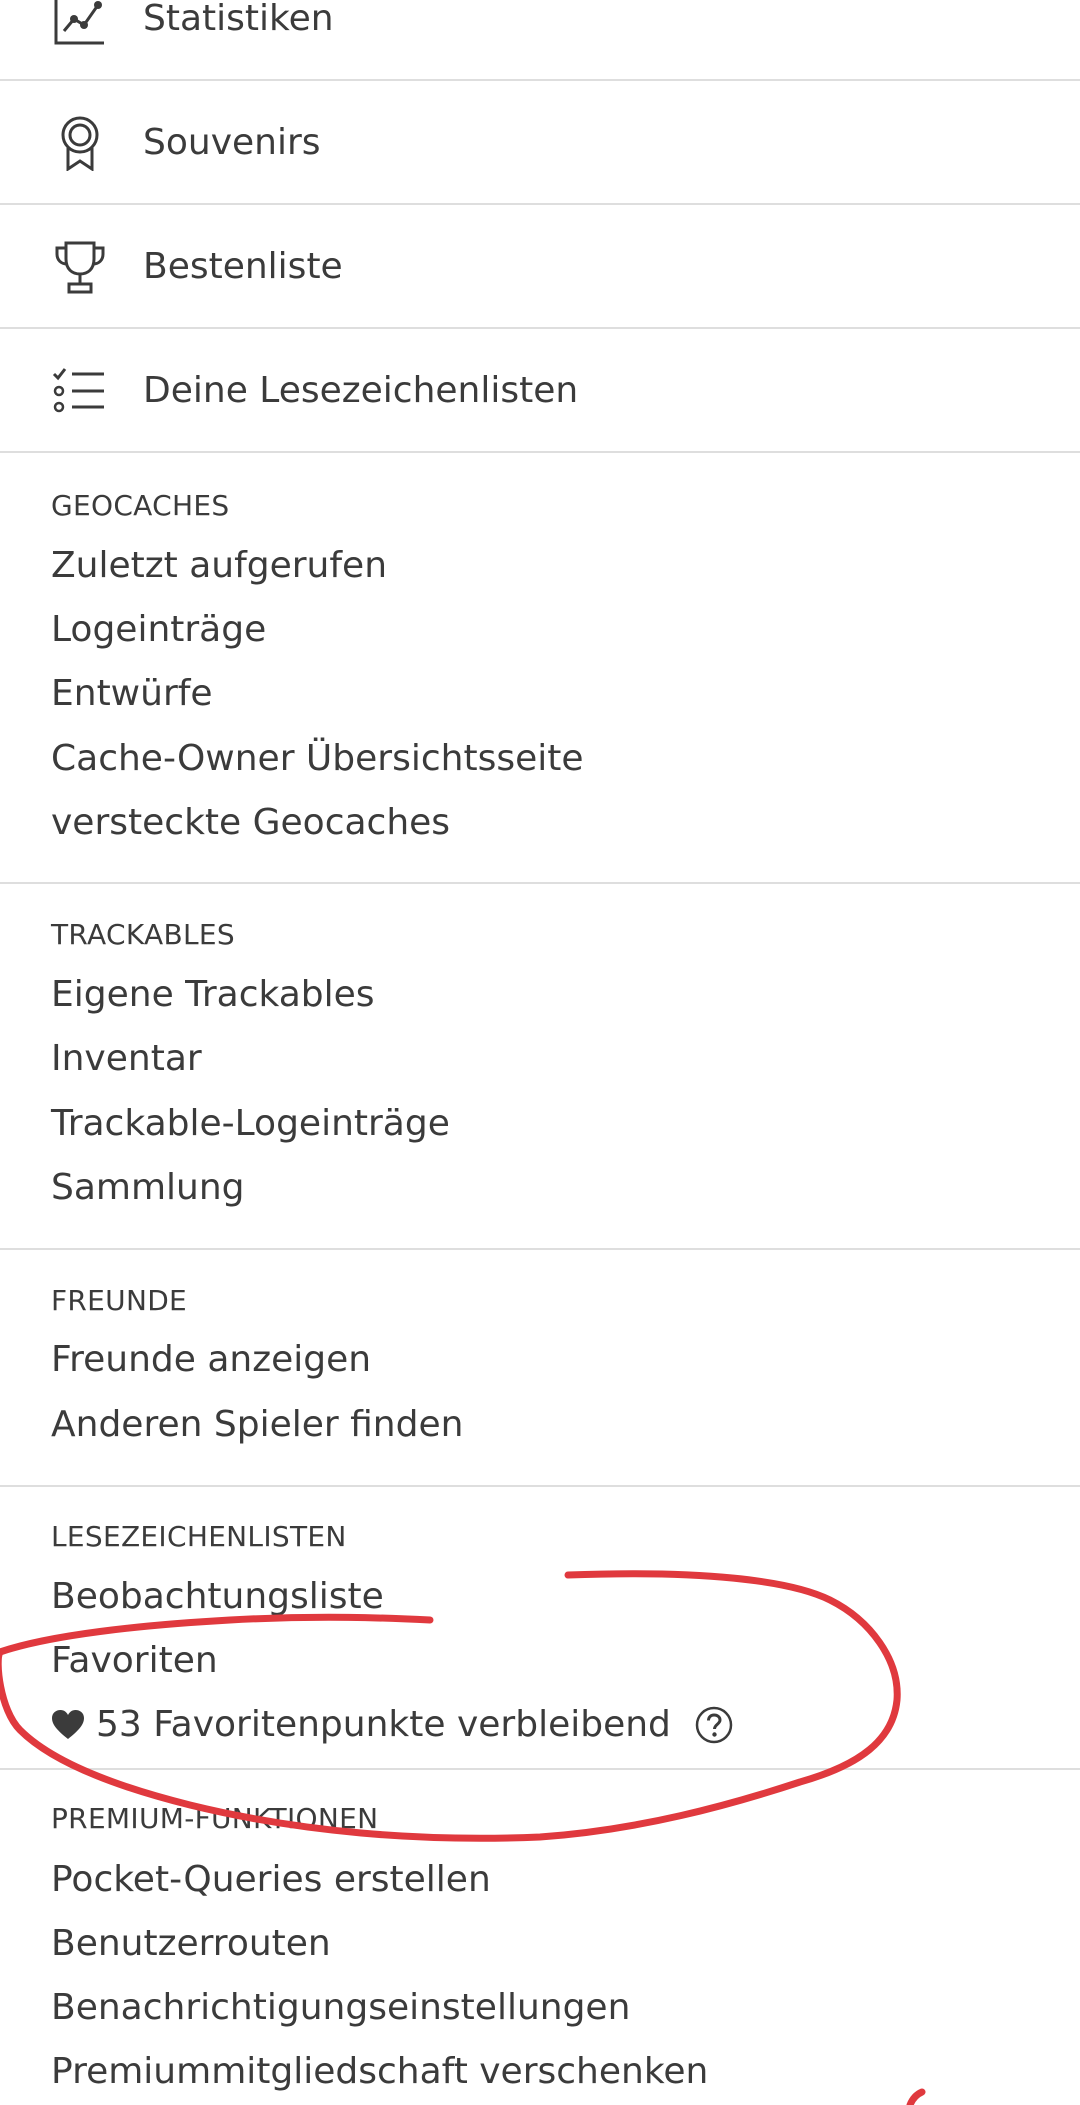  What do you see at coordinates (215, 1818) in the screenshot?
I see `section-heading-premium: PREMIUM-FUNKTIONEN` at bounding box center [215, 1818].